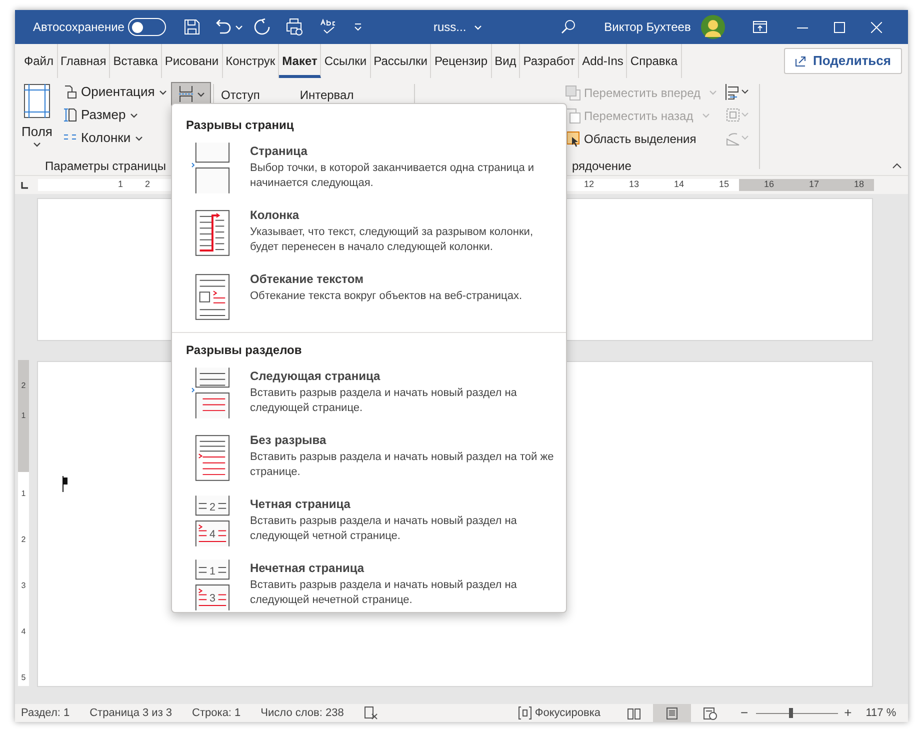 The image size is (924, 738). I want to click on spacing-label: Интервал, so click(327, 95).